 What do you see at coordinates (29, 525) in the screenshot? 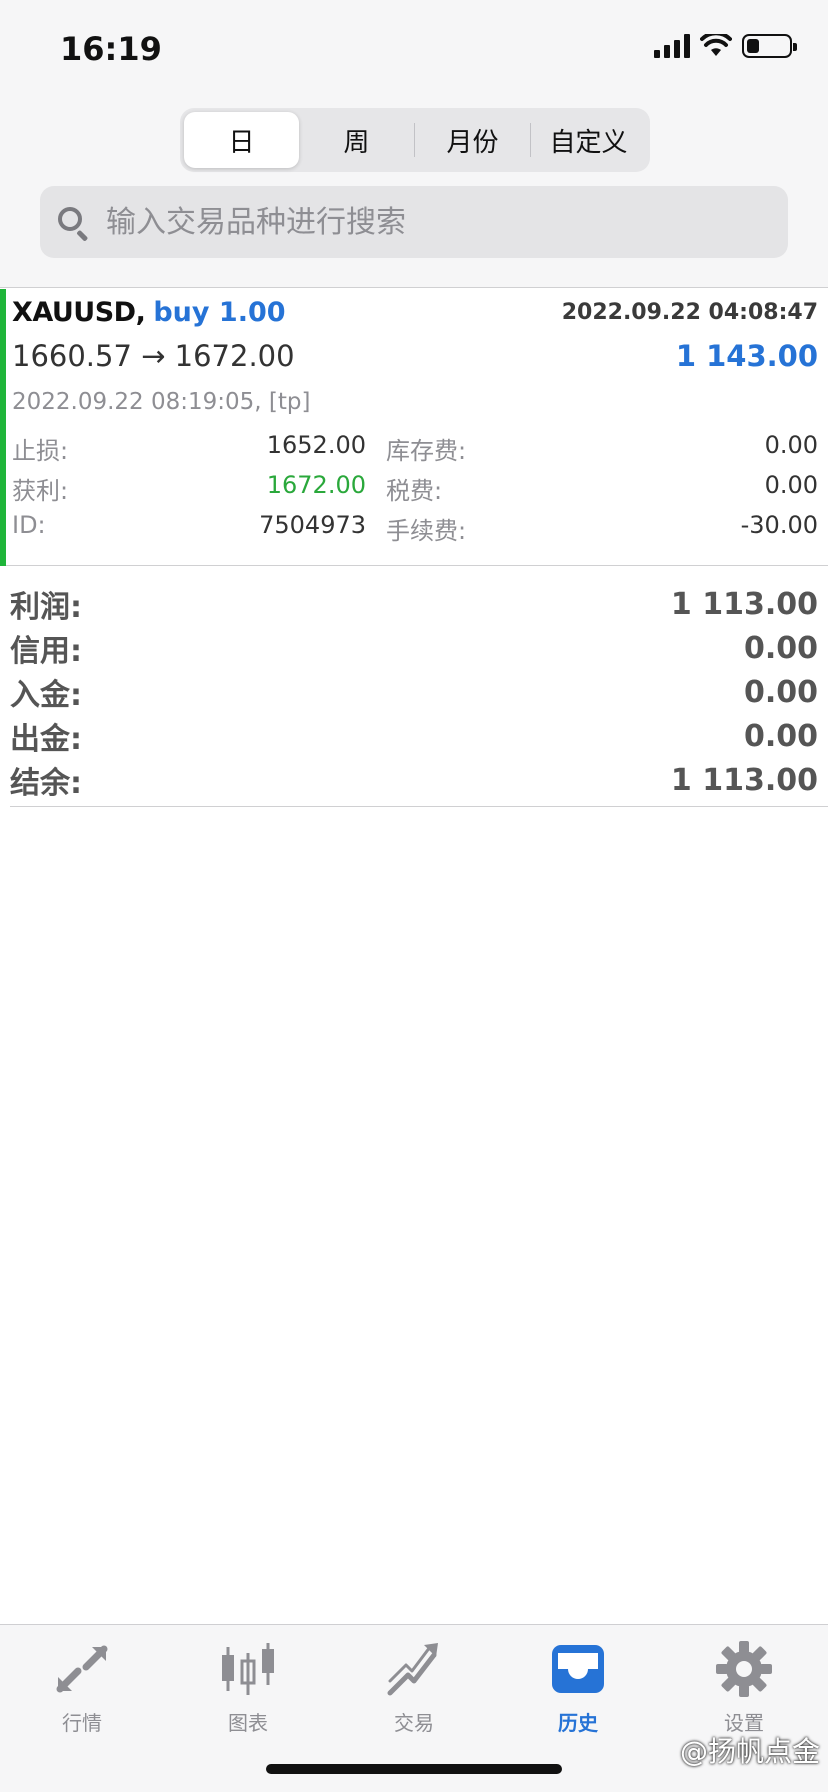
I see `order-id-label: ID:` at bounding box center [29, 525].